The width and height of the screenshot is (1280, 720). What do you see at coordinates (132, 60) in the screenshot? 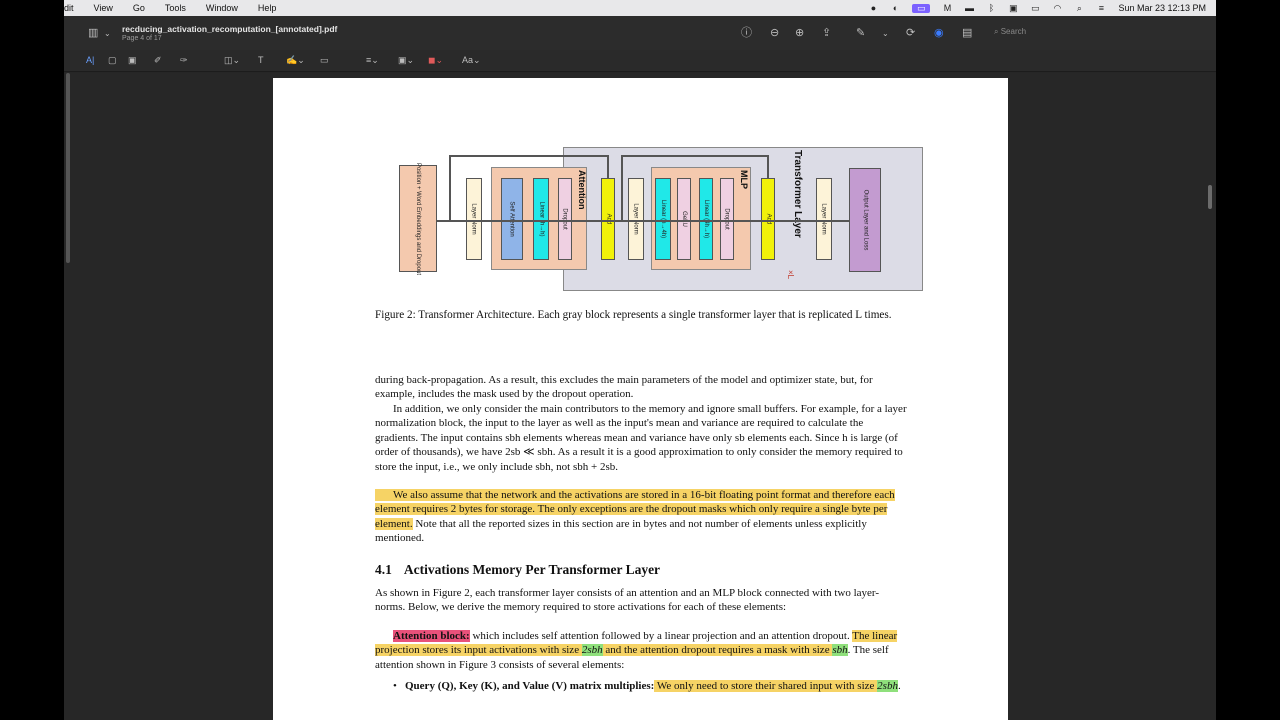
I see `instant-alpha-icon: ▣` at bounding box center [132, 60].